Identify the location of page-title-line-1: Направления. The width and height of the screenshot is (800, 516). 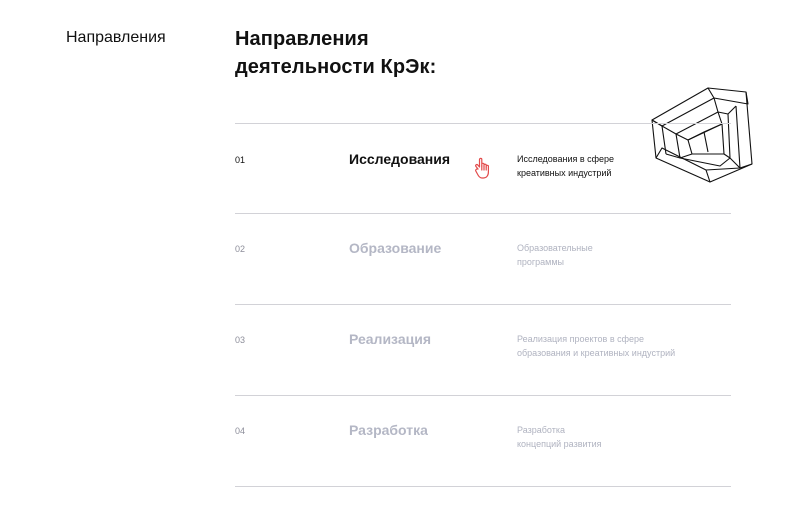
(302, 39).